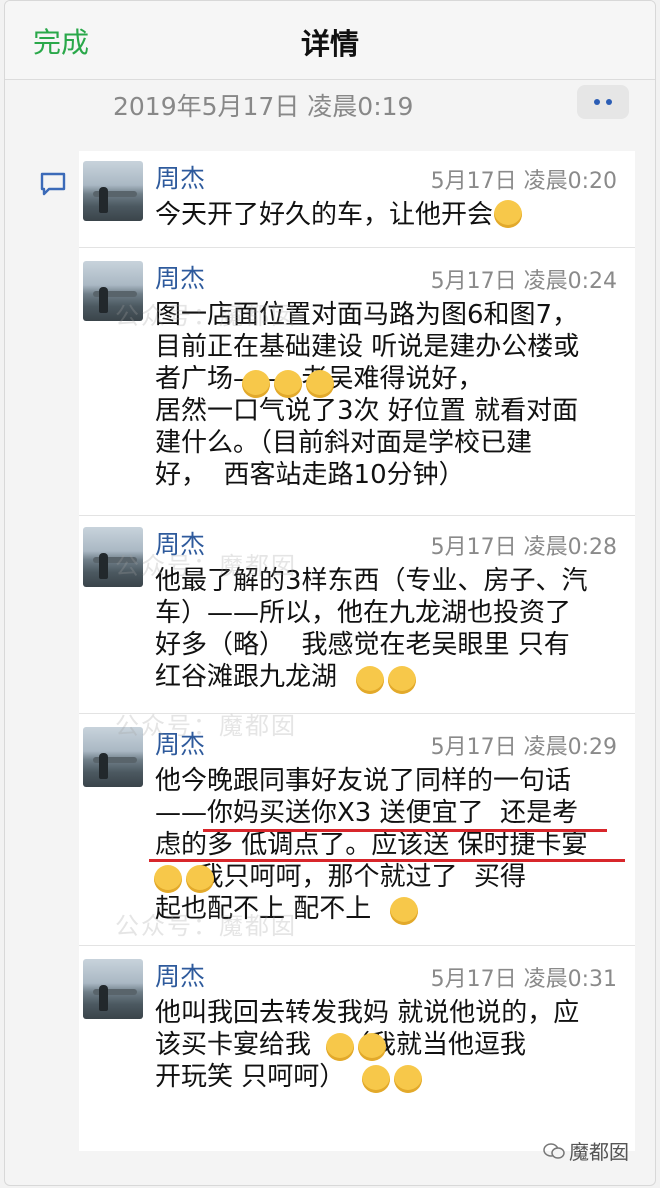 This screenshot has width=660, height=1188. I want to click on message-item: 周杰 5月17日 凌晨0:20 今天开了好久的车，让他开会, so click(357, 199).